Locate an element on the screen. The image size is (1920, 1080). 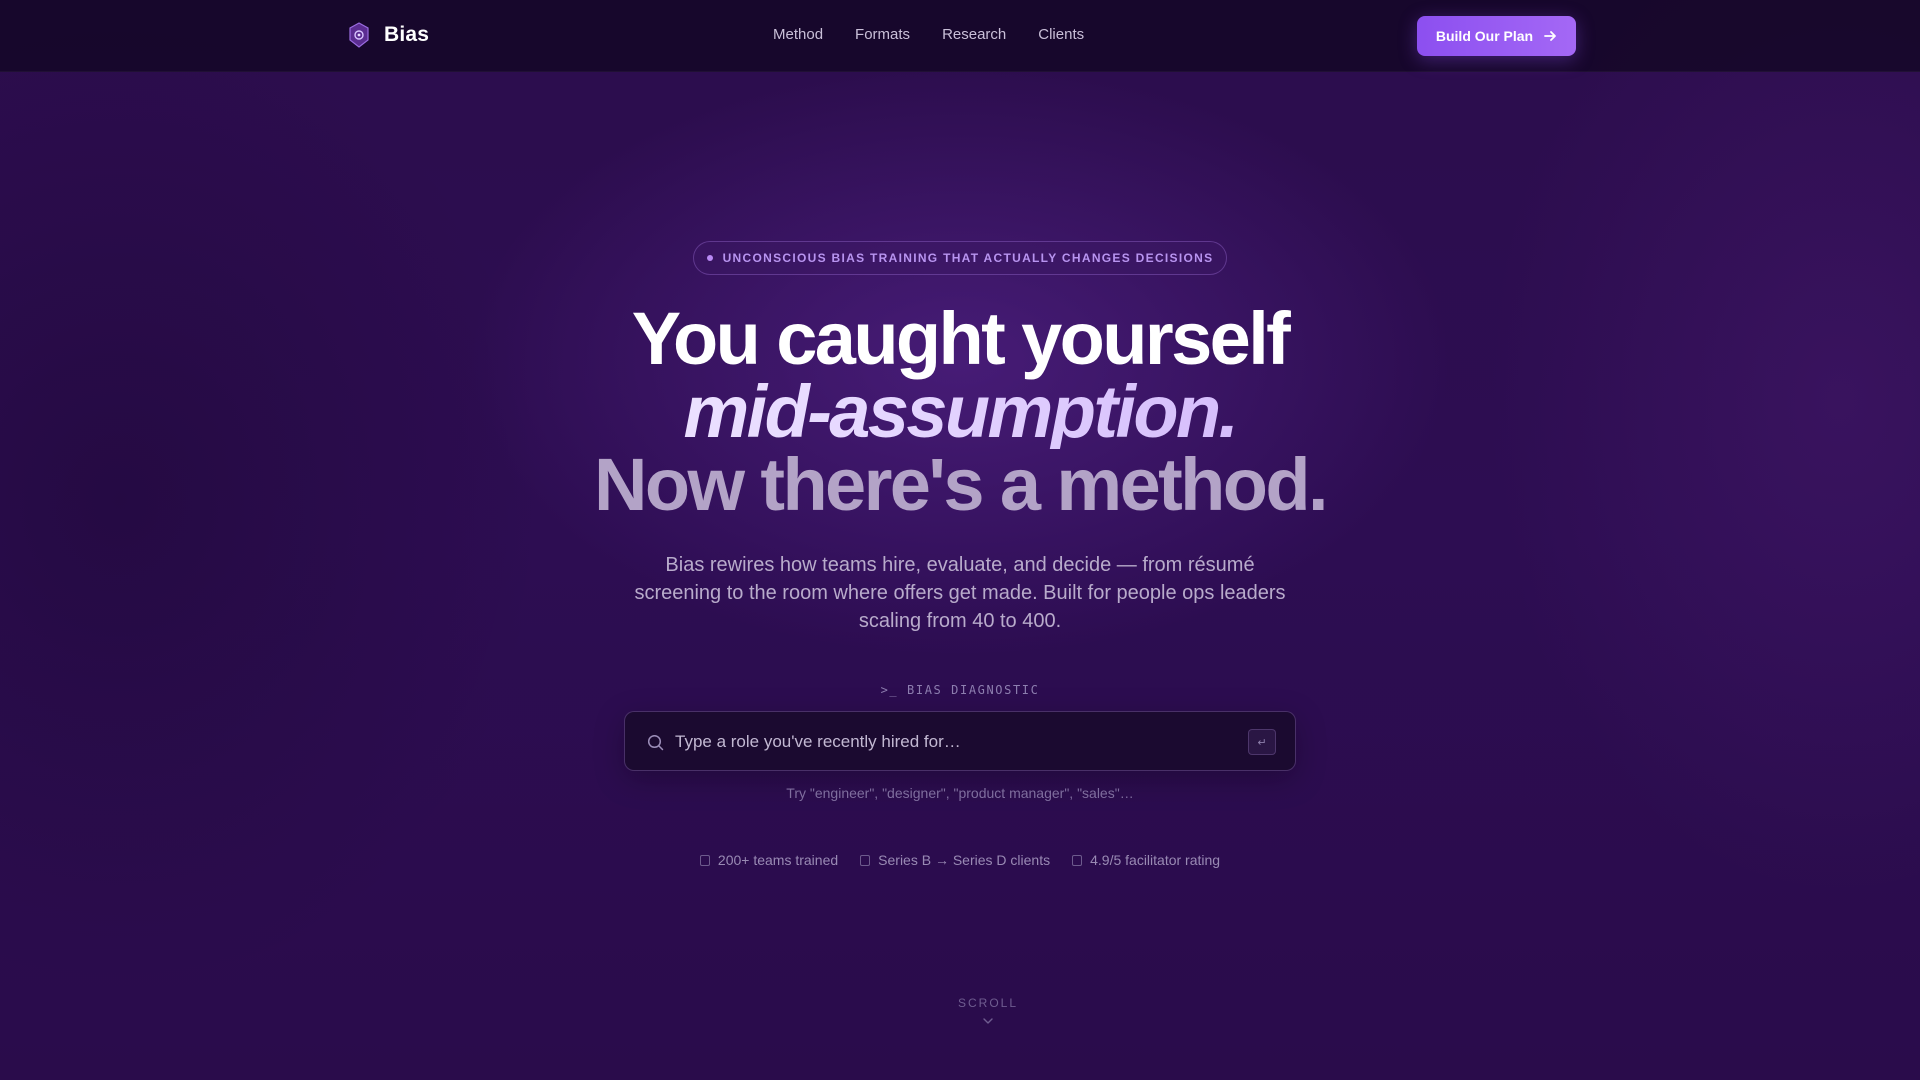
brand-logo: Bias is located at coordinates (388, 35).